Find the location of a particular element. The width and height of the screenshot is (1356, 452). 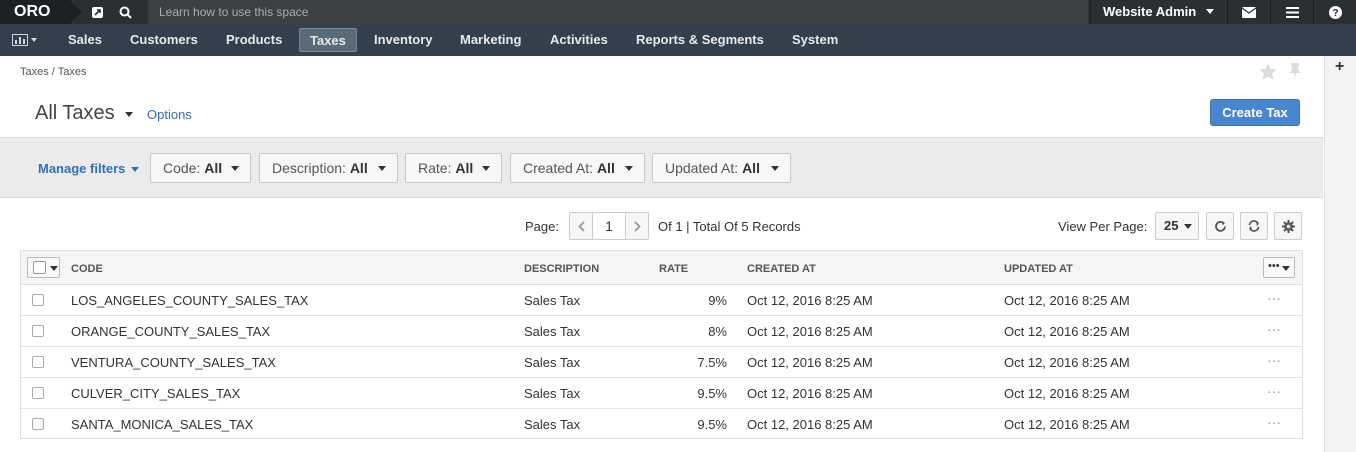

star-icon is located at coordinates (1268, 71).